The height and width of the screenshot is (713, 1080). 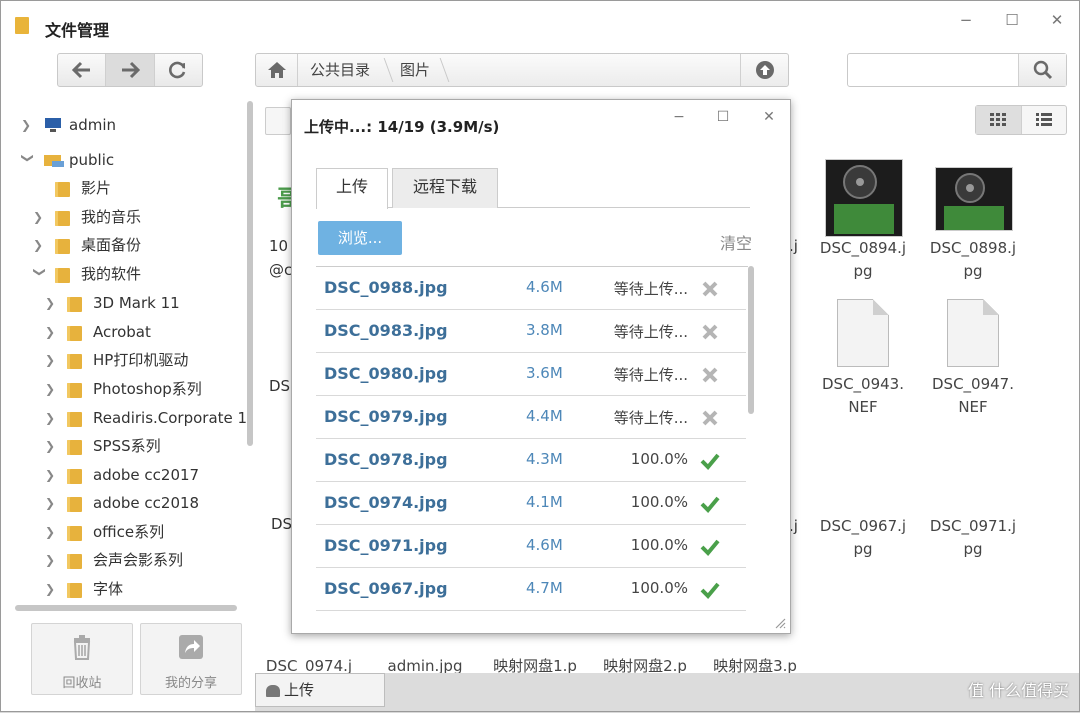 I want to click on refresh-button, so click(x=178, y=70).